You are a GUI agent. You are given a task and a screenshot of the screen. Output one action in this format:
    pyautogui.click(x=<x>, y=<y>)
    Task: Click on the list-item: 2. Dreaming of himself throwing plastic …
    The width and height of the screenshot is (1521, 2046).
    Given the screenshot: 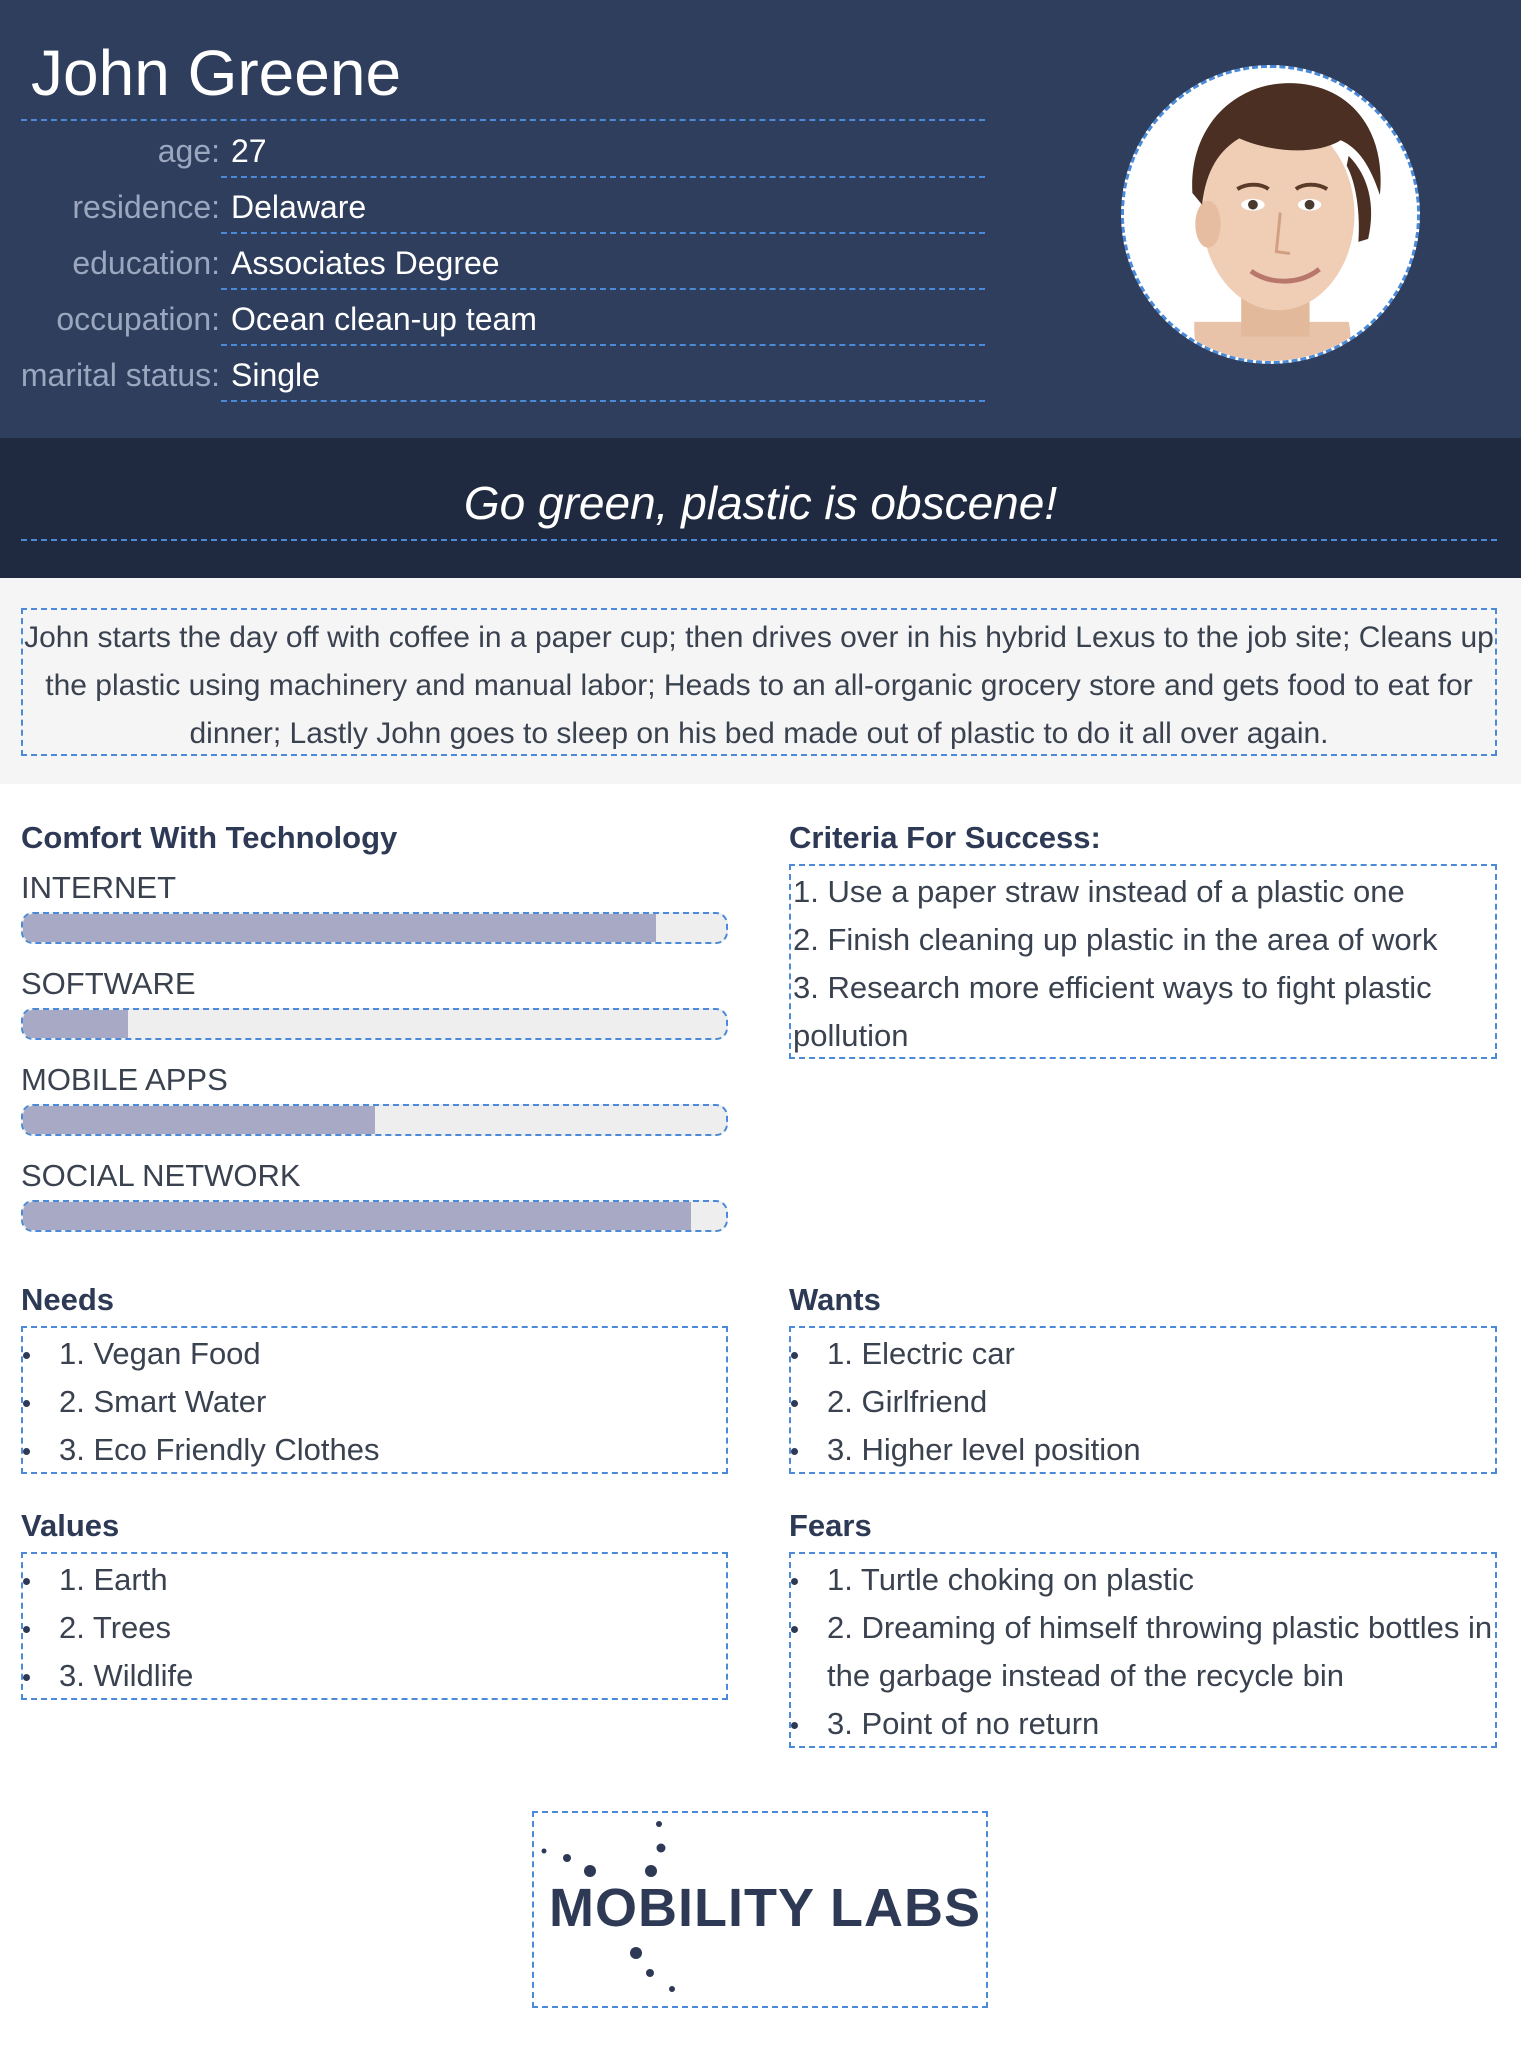 What is the action you would take?
    pyautogui.click(x=1143, y=1652)
    